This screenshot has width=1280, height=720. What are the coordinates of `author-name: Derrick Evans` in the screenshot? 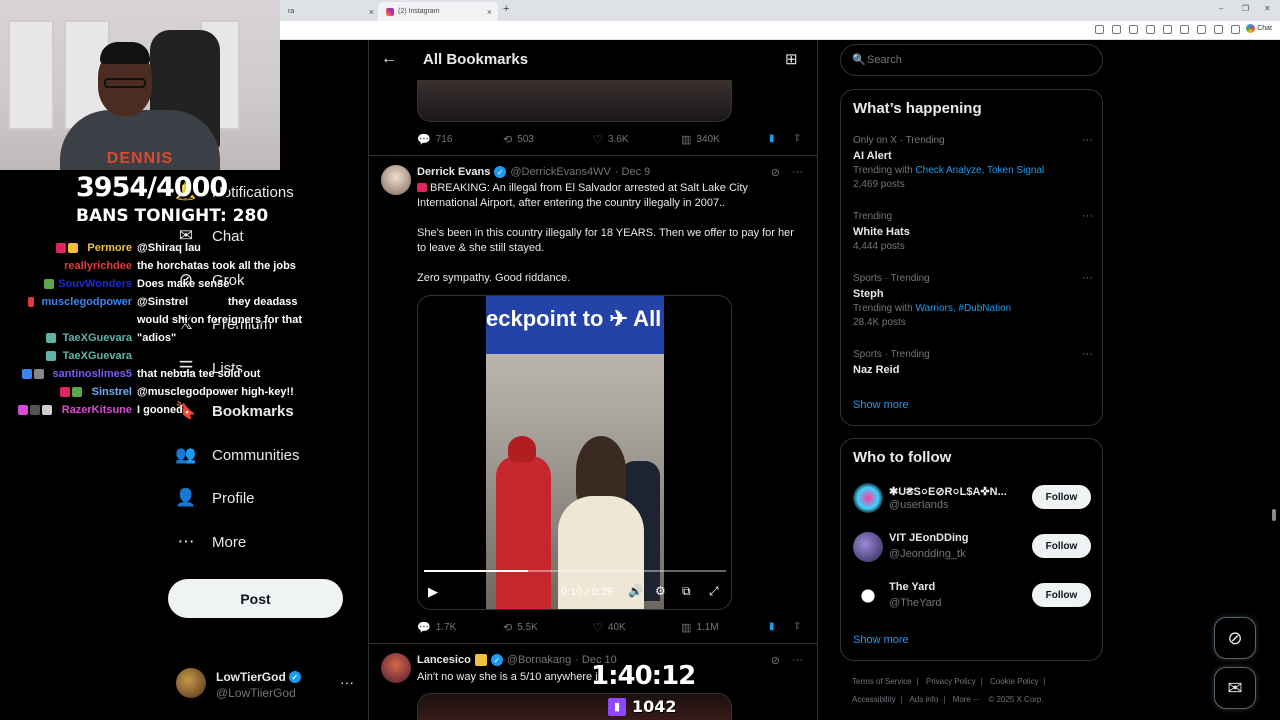 It's located at (453, 172).